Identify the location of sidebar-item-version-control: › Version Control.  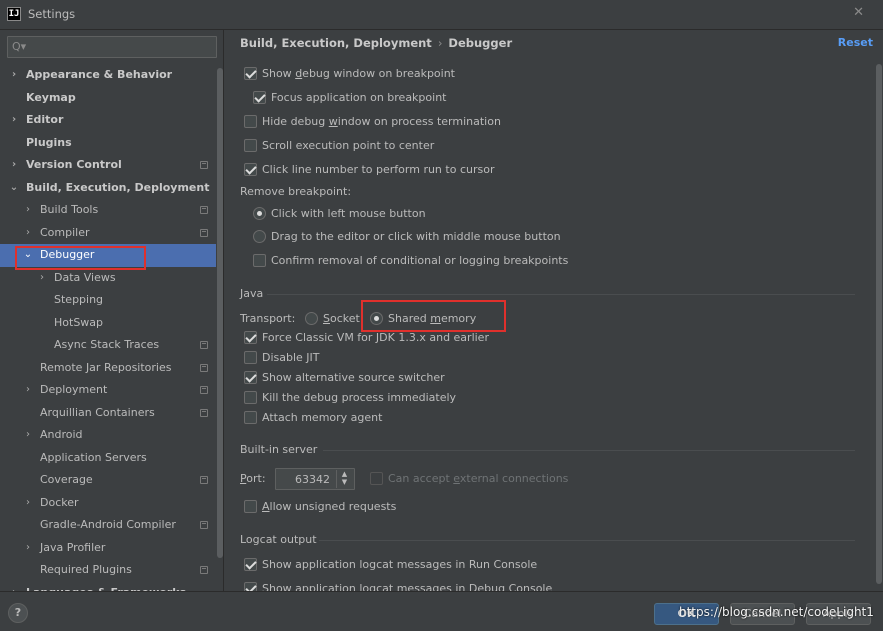
(108, 165).